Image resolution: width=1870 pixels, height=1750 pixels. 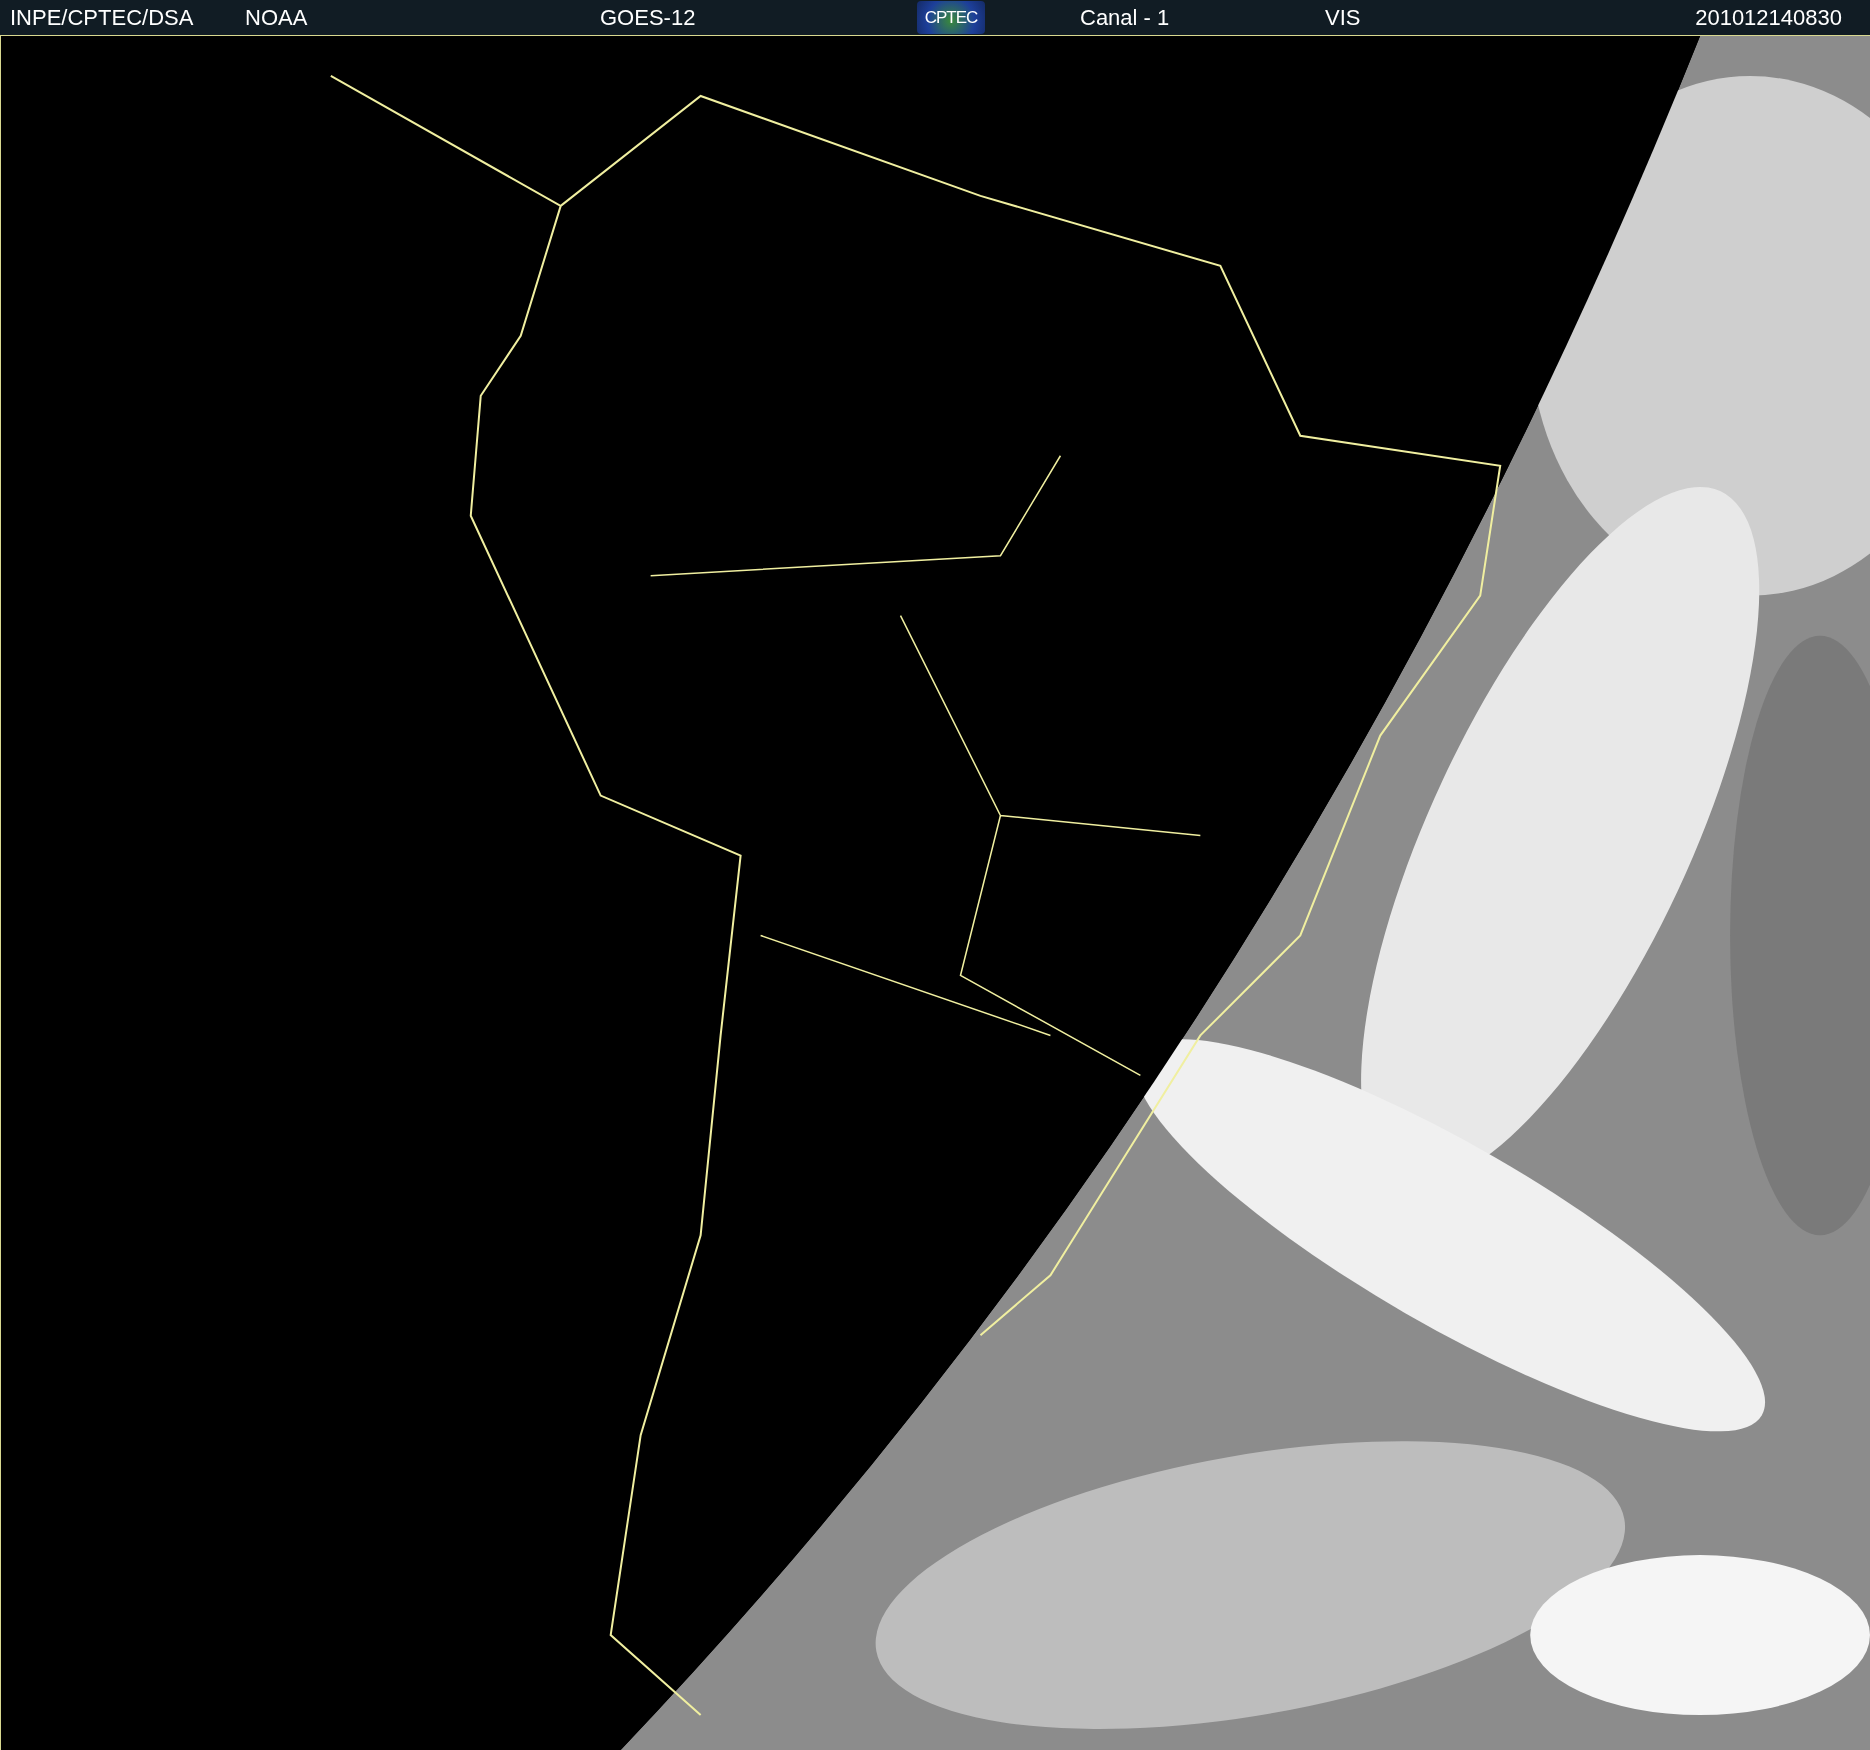 What do you see at coordinates (1343, 17) in the screenshot?
I see `header-label: VIS` at bounding box center [1343, 17].